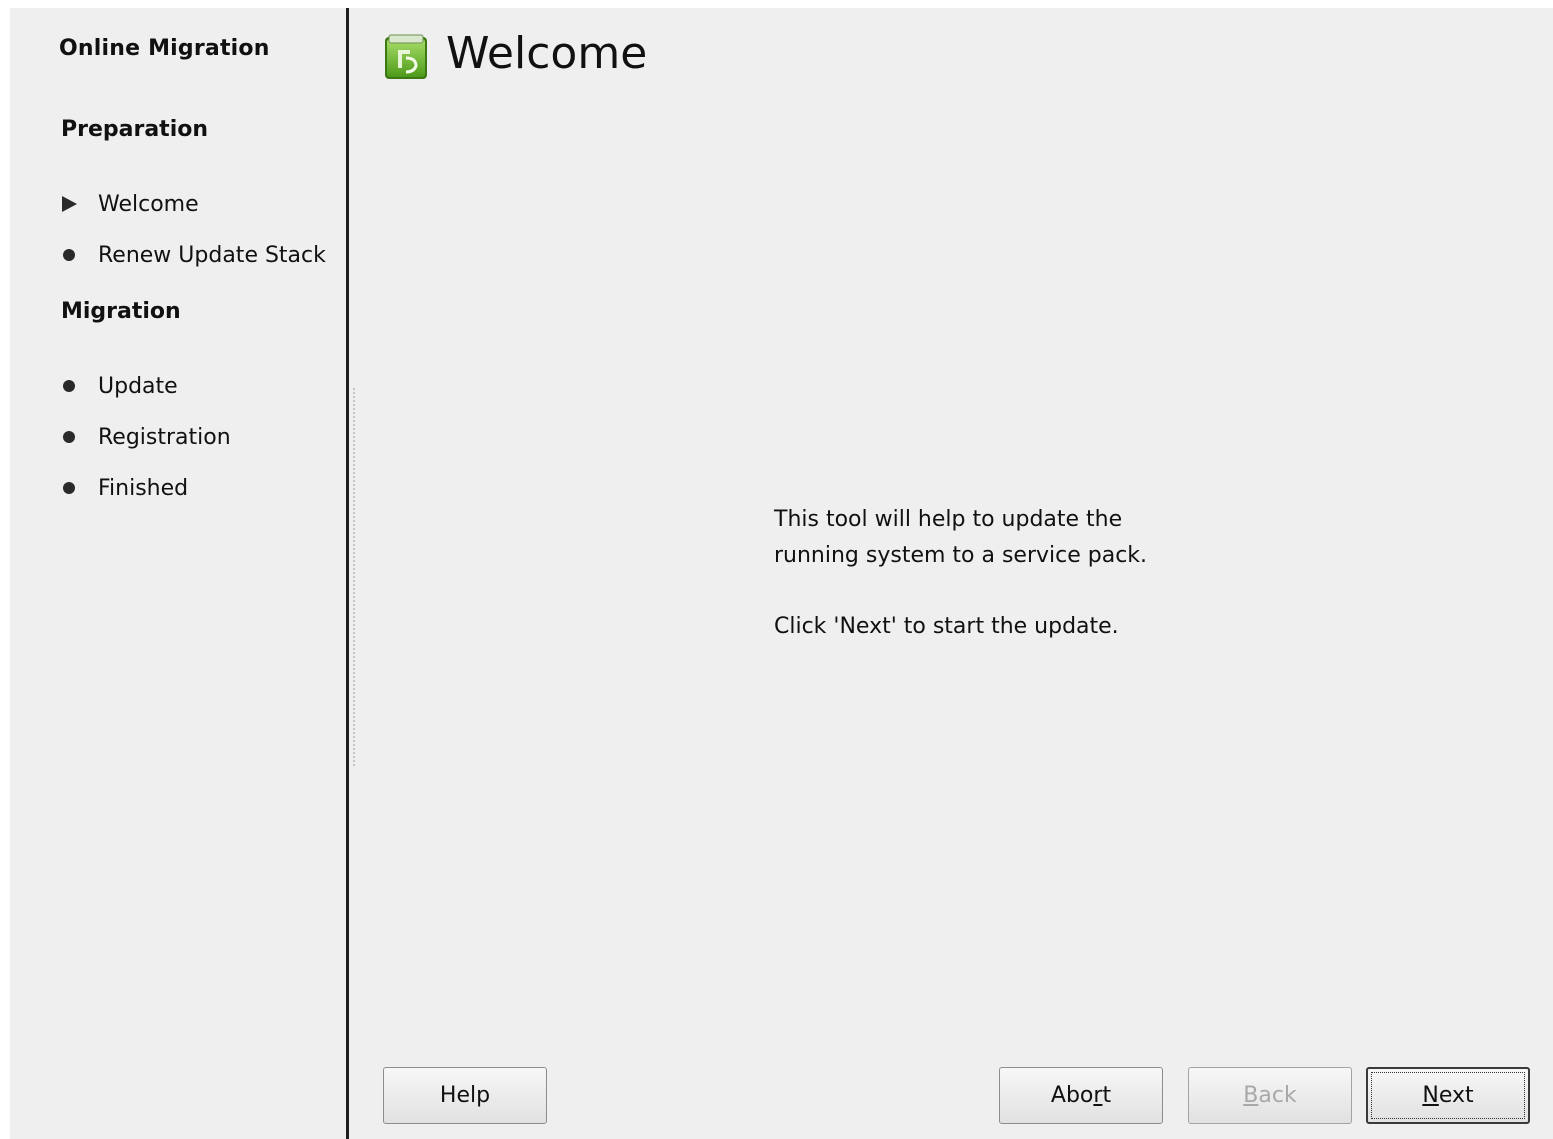 The width and height of the screenshot is (1553, 1139). What do you see at coordinates (1430, 1095) in the screenshot?
I see `mnemonic: N` at bounding box center [1430, 1095].